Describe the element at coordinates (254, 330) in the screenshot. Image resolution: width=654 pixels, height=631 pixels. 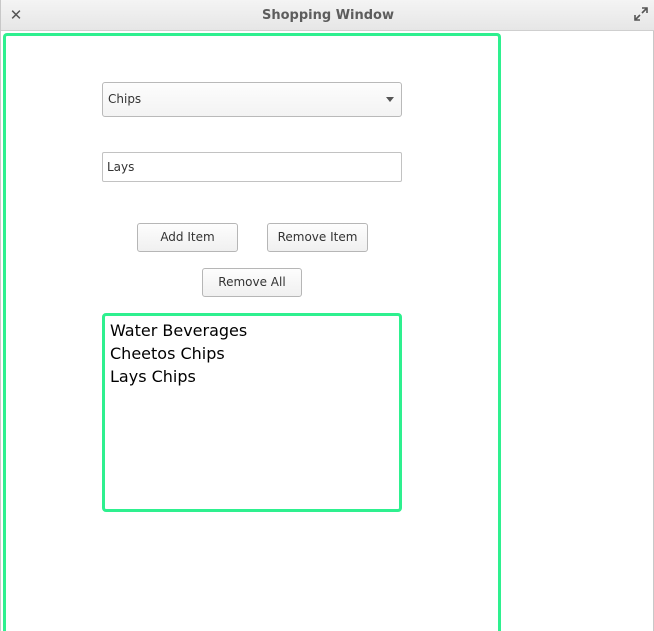
I see `list-item: Water Beverages` at that location.